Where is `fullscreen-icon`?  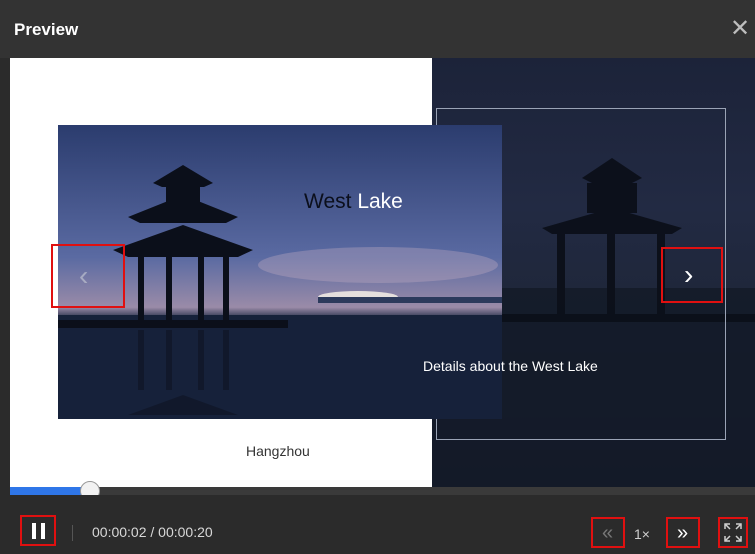
fullscreen-icon is located at coordinates (733, 532).